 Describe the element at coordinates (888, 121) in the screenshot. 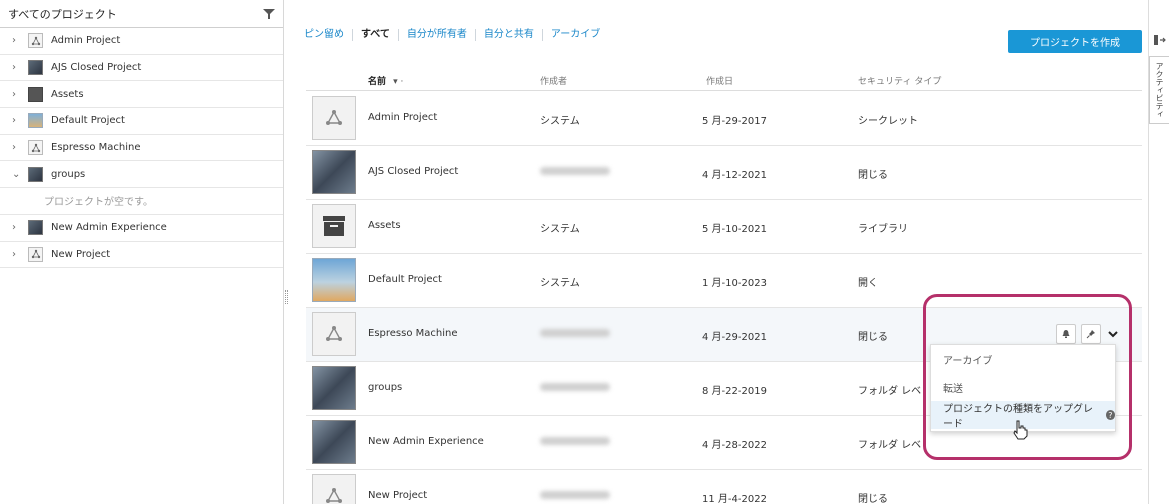

I see `project-security: シークレット` at that location.